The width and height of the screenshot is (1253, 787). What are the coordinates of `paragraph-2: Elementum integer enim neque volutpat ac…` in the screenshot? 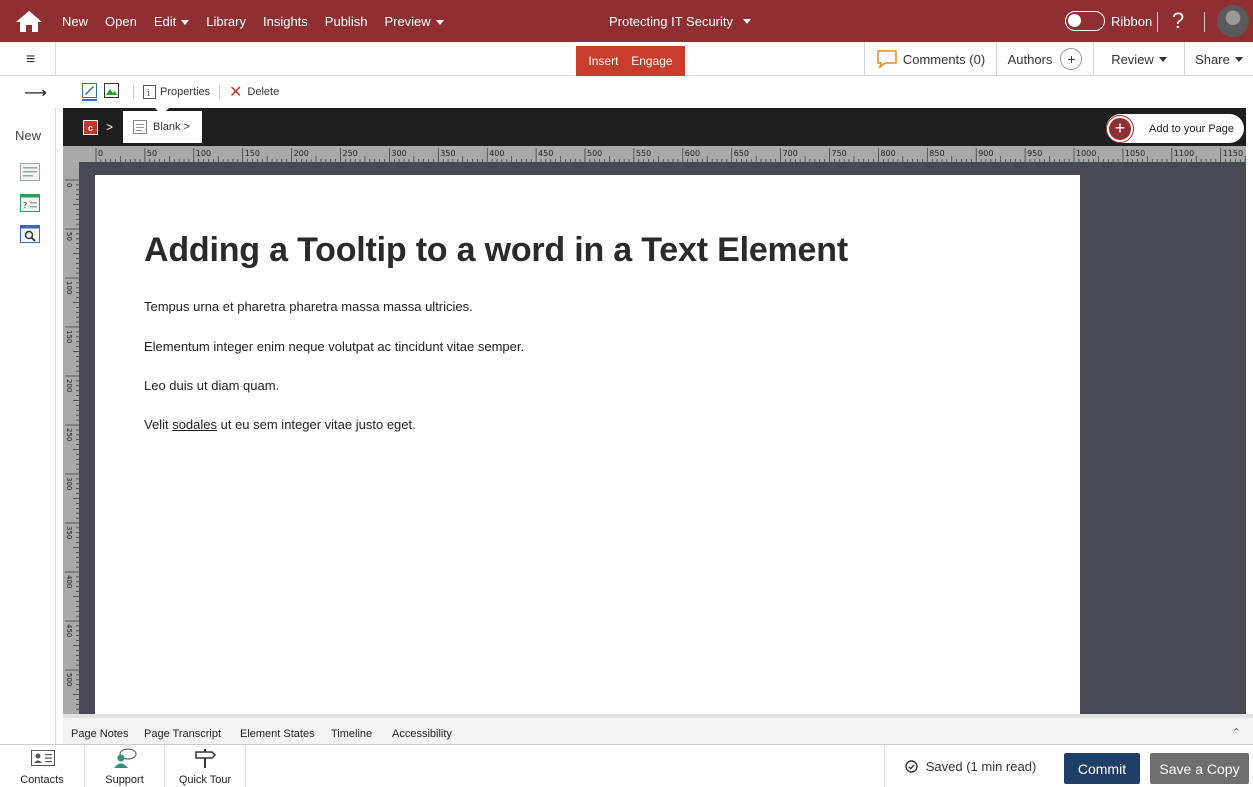 It's located at (334, 346).